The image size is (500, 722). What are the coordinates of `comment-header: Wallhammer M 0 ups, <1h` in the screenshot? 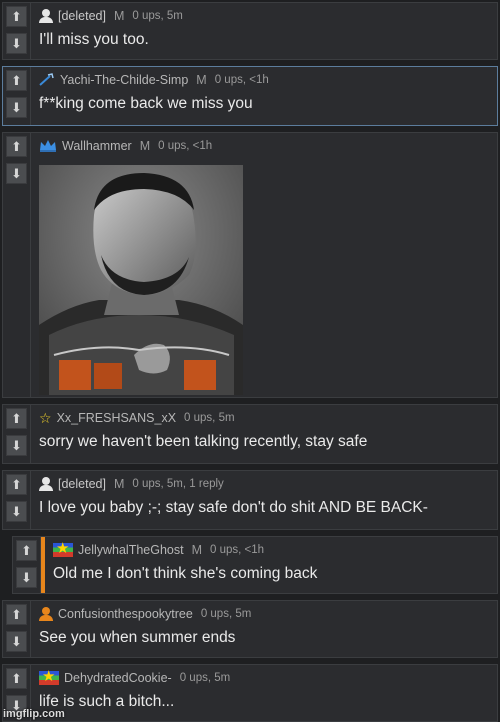 It's located at (125, 146).